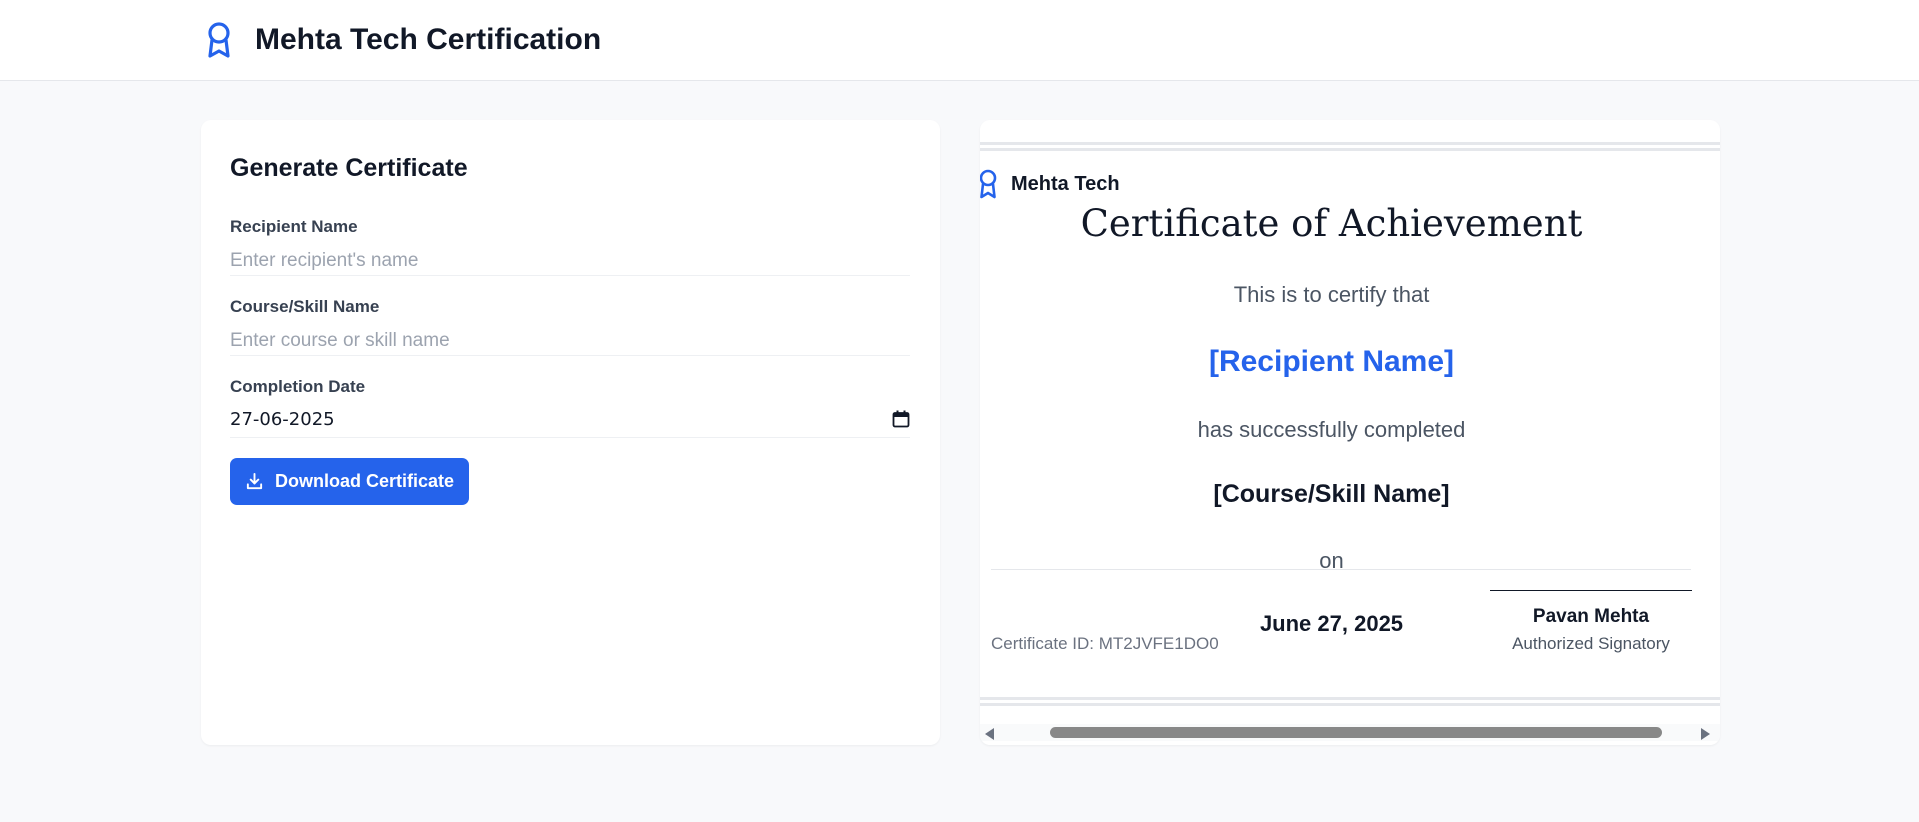 This screenshot has height=822, width=1919. Describe the element at coordinates (1331, 560) in the screenshot. I see `certificate-on-text: on` at that location.